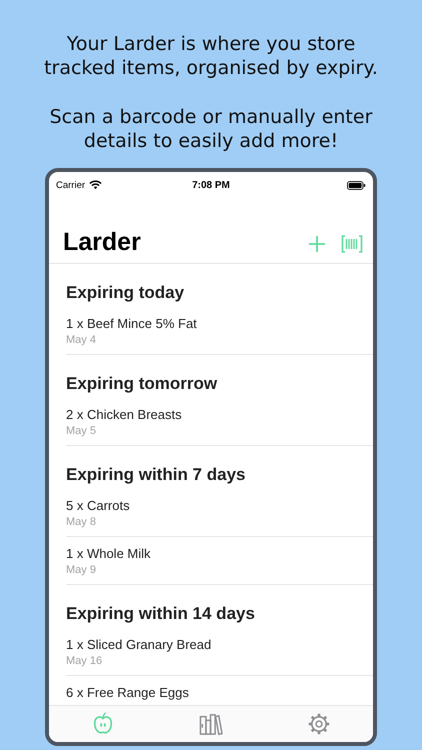  Describe the element at coordinates (98, 506) in the screenshot. I see `item-name: 5 x Carrots` at that location.